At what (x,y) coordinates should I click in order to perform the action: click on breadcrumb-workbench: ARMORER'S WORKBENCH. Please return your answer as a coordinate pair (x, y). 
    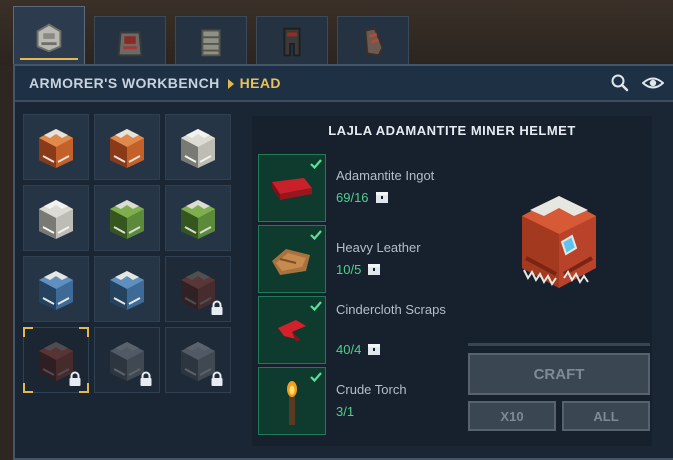
    Looking at the image, I should click on (124, 83).